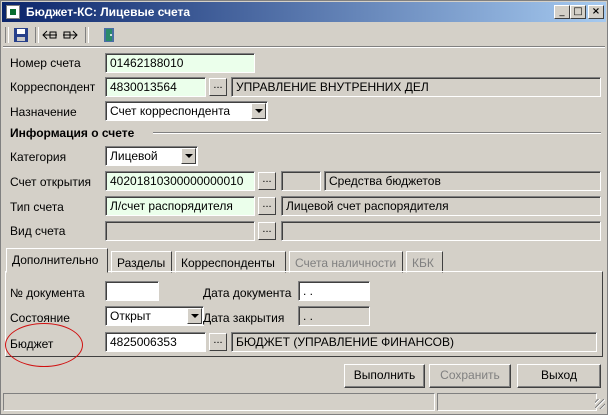  I want to click on close-button: ×, so click(596, 12).